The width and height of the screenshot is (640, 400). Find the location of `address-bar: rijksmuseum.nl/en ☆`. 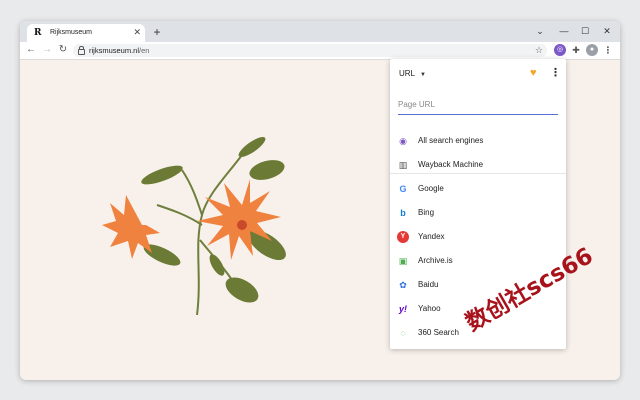

address-bar: rijksmuseum.nl/en ☆ is located at coordinates (310, 50).